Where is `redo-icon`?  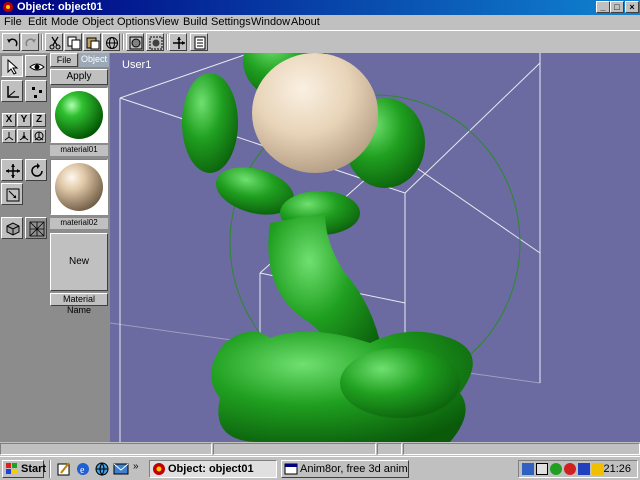 redo-icon is located at coordinates (30, 42).